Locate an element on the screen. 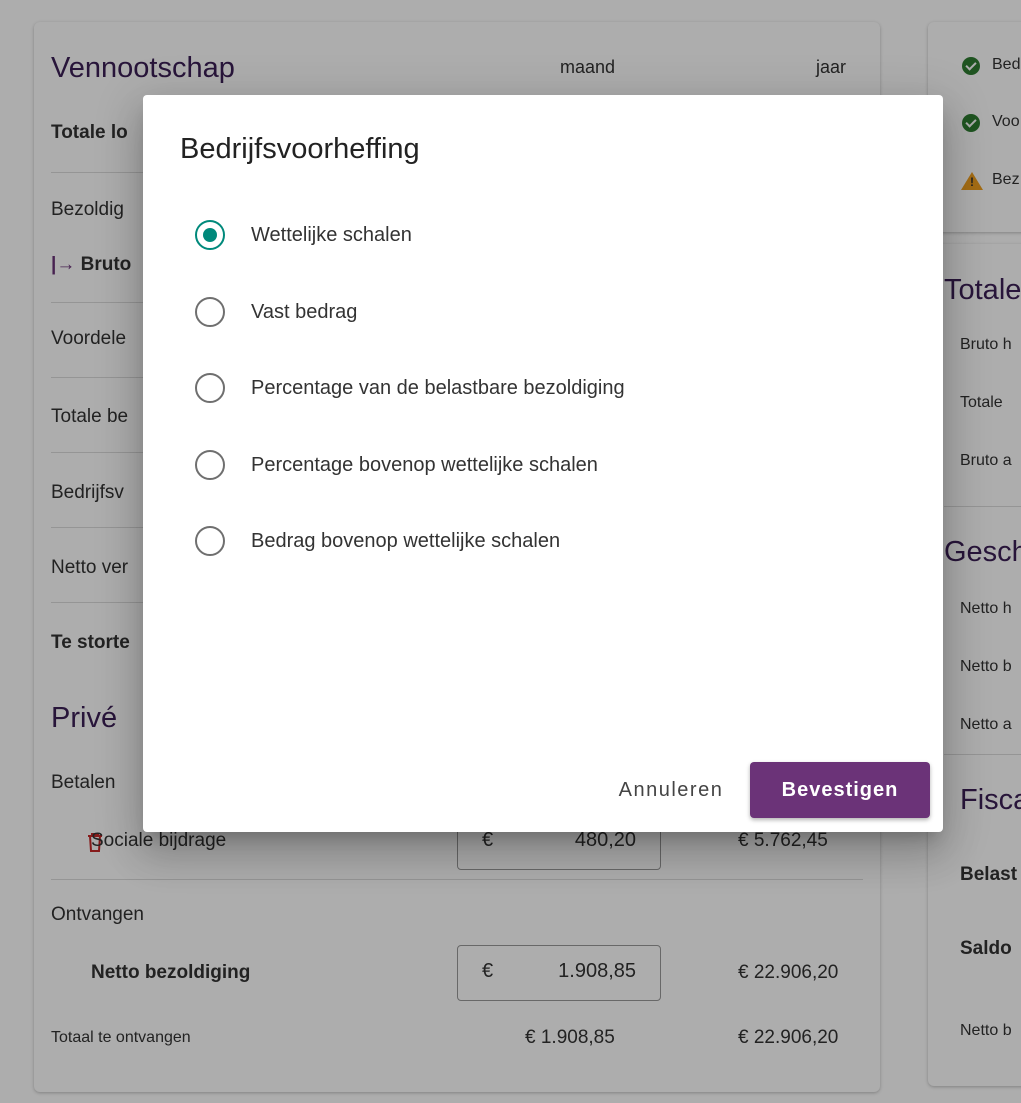  radio-option-vast-bedrag: Vast bedrag is located at coordinates (276, 312).